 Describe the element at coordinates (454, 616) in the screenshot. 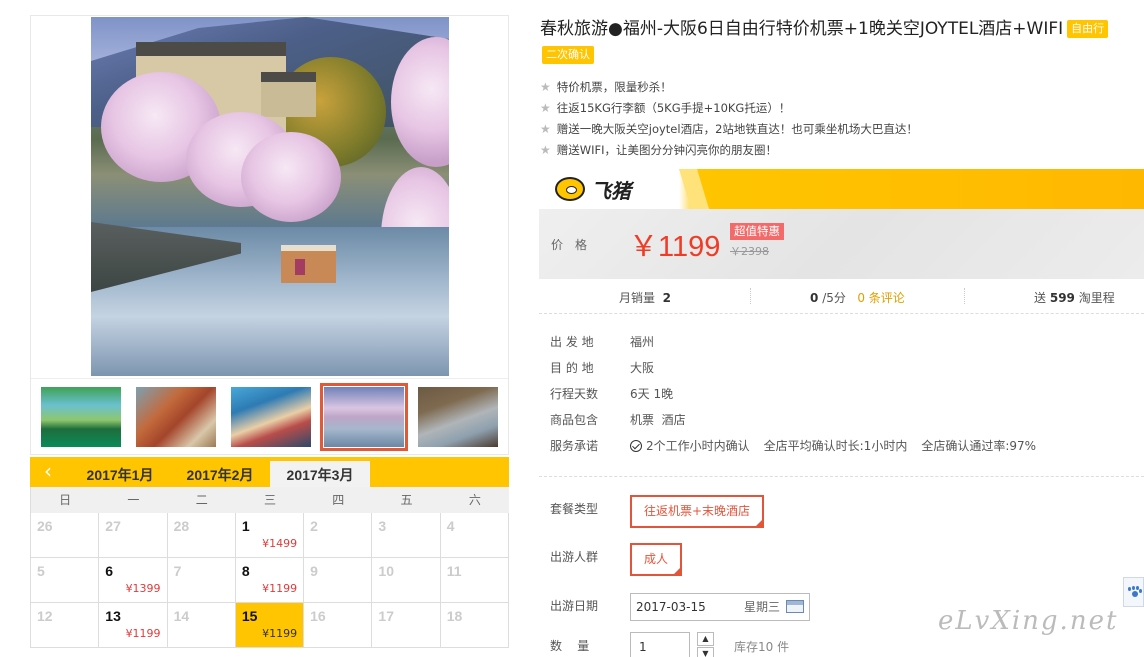

I see `day-number: 18` at that location.